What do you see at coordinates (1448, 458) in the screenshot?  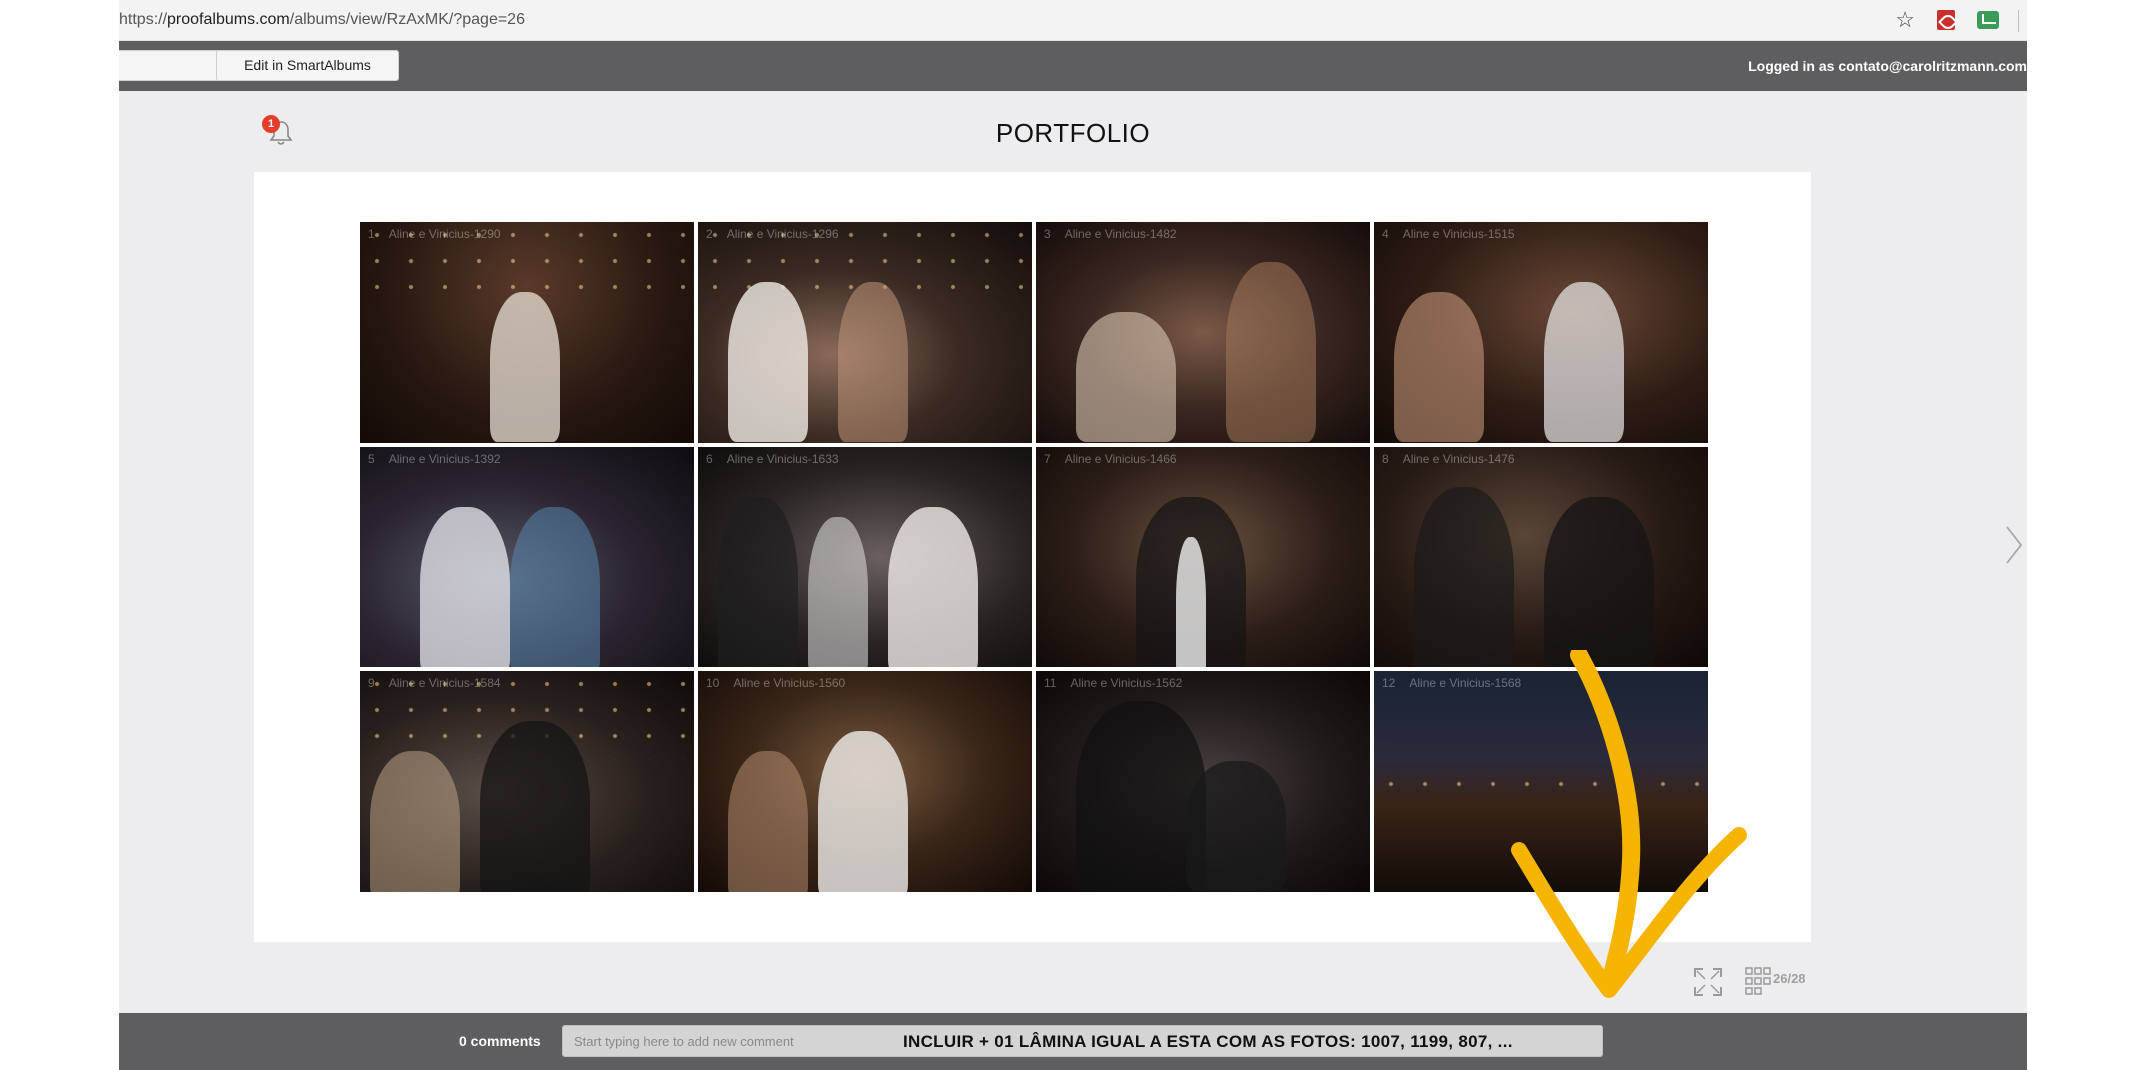 I see `photo-caption: 8 Aline e Vinicius-1476` at bounding box center [1448, 458].